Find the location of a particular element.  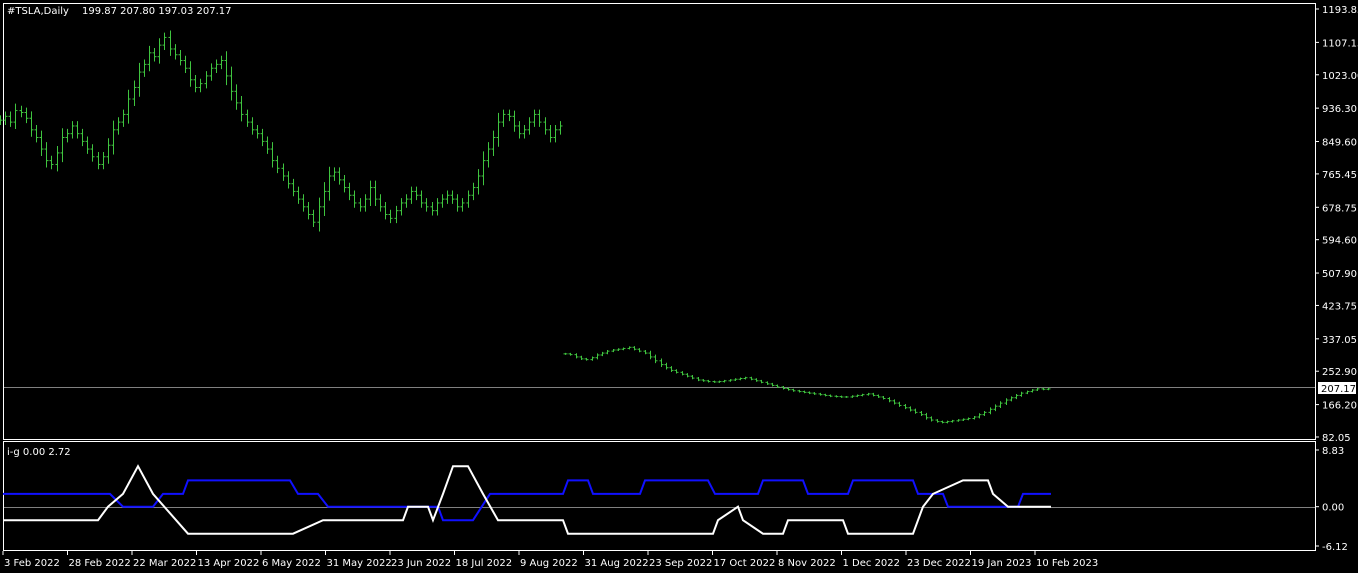

time-axis-label: 19 Jan 2023 is located at coordinates (1002, 563).